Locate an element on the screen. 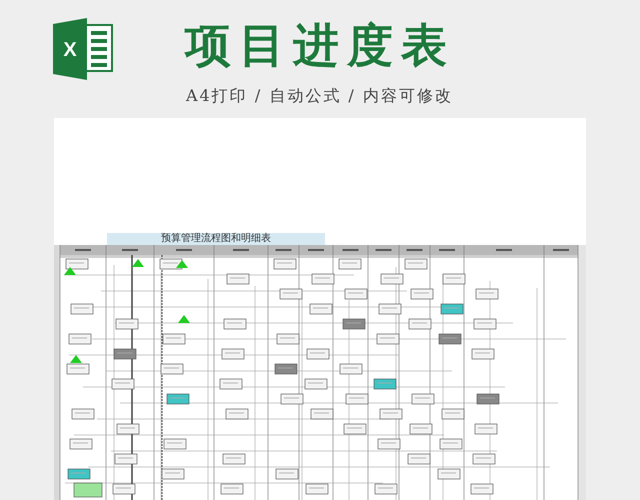 This screenshot has width=640, height=500. sheet-title: 预算管理流程图和明细表 is located at coordinates (216, 239).